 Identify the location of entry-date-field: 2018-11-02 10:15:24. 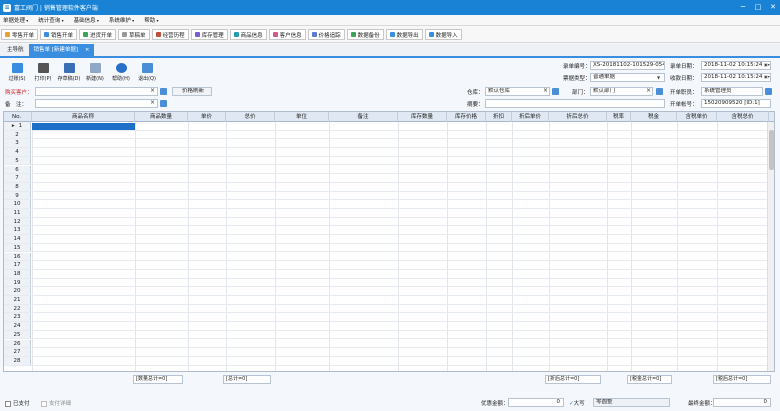
(736, 65).